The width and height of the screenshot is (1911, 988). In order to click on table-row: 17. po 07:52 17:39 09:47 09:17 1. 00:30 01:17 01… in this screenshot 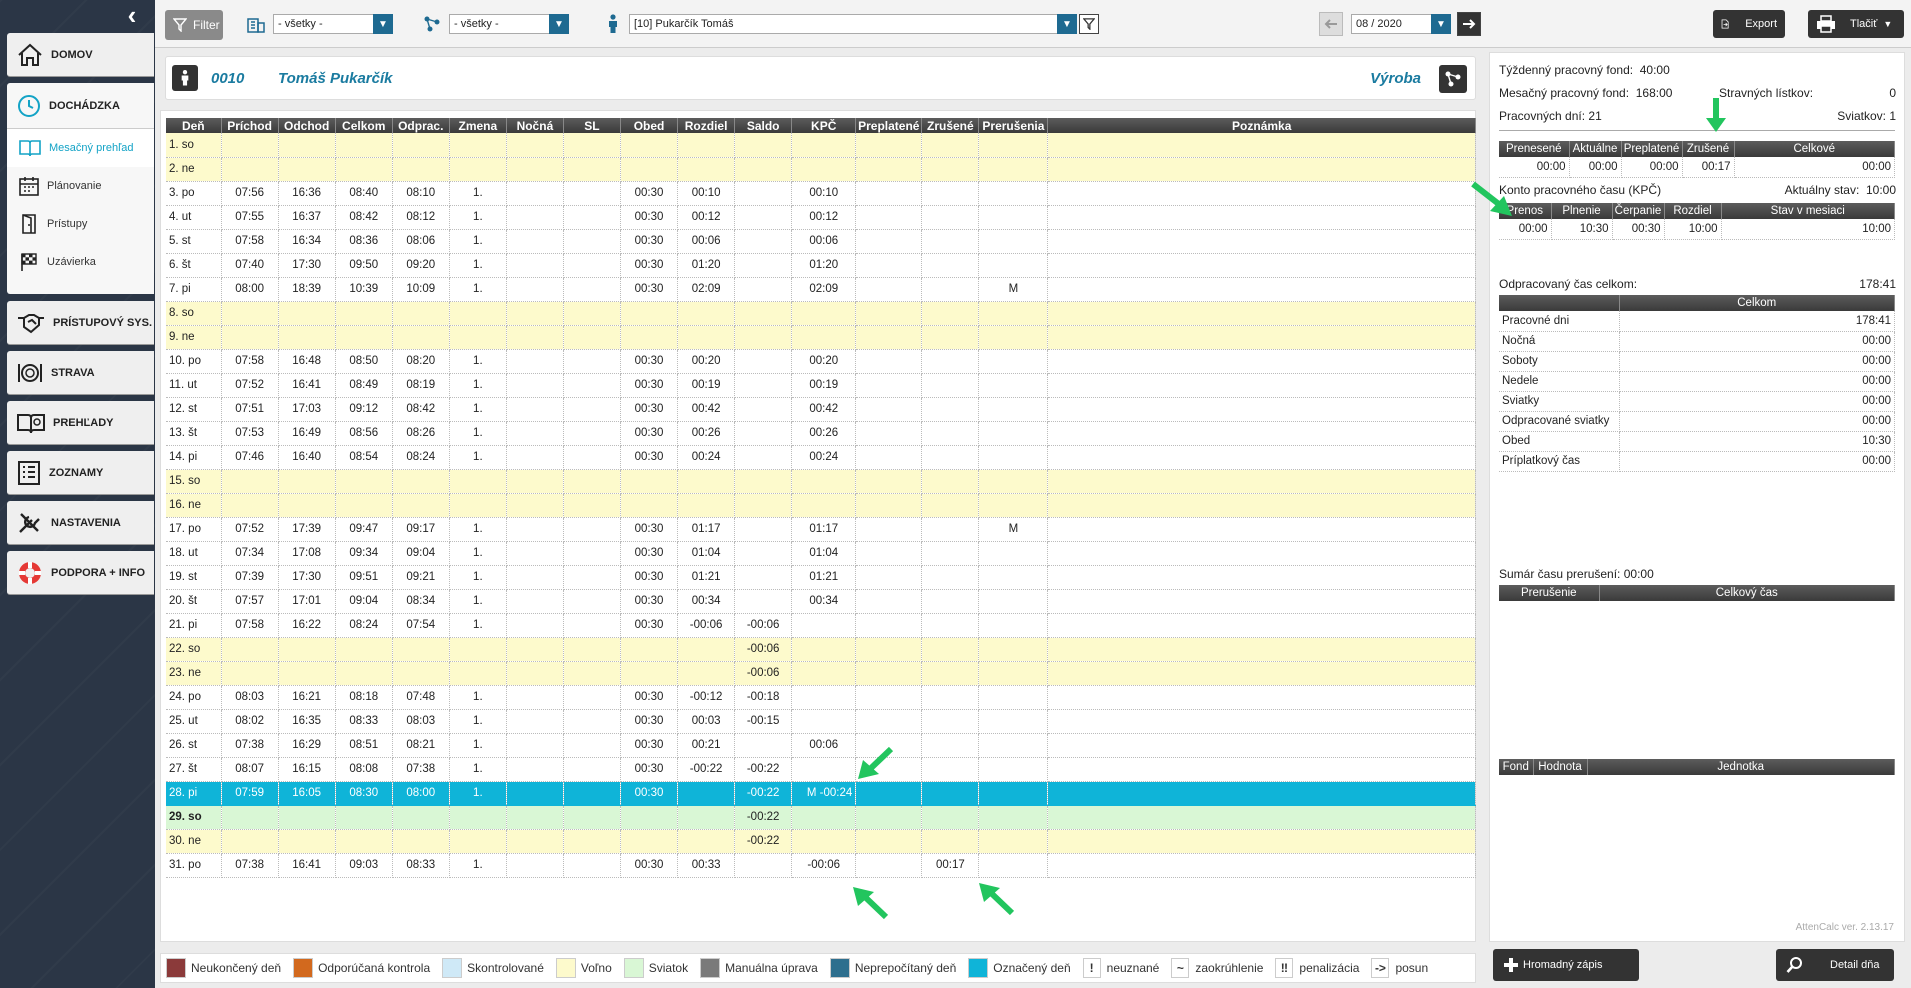, I will do `click(821, 529)`.